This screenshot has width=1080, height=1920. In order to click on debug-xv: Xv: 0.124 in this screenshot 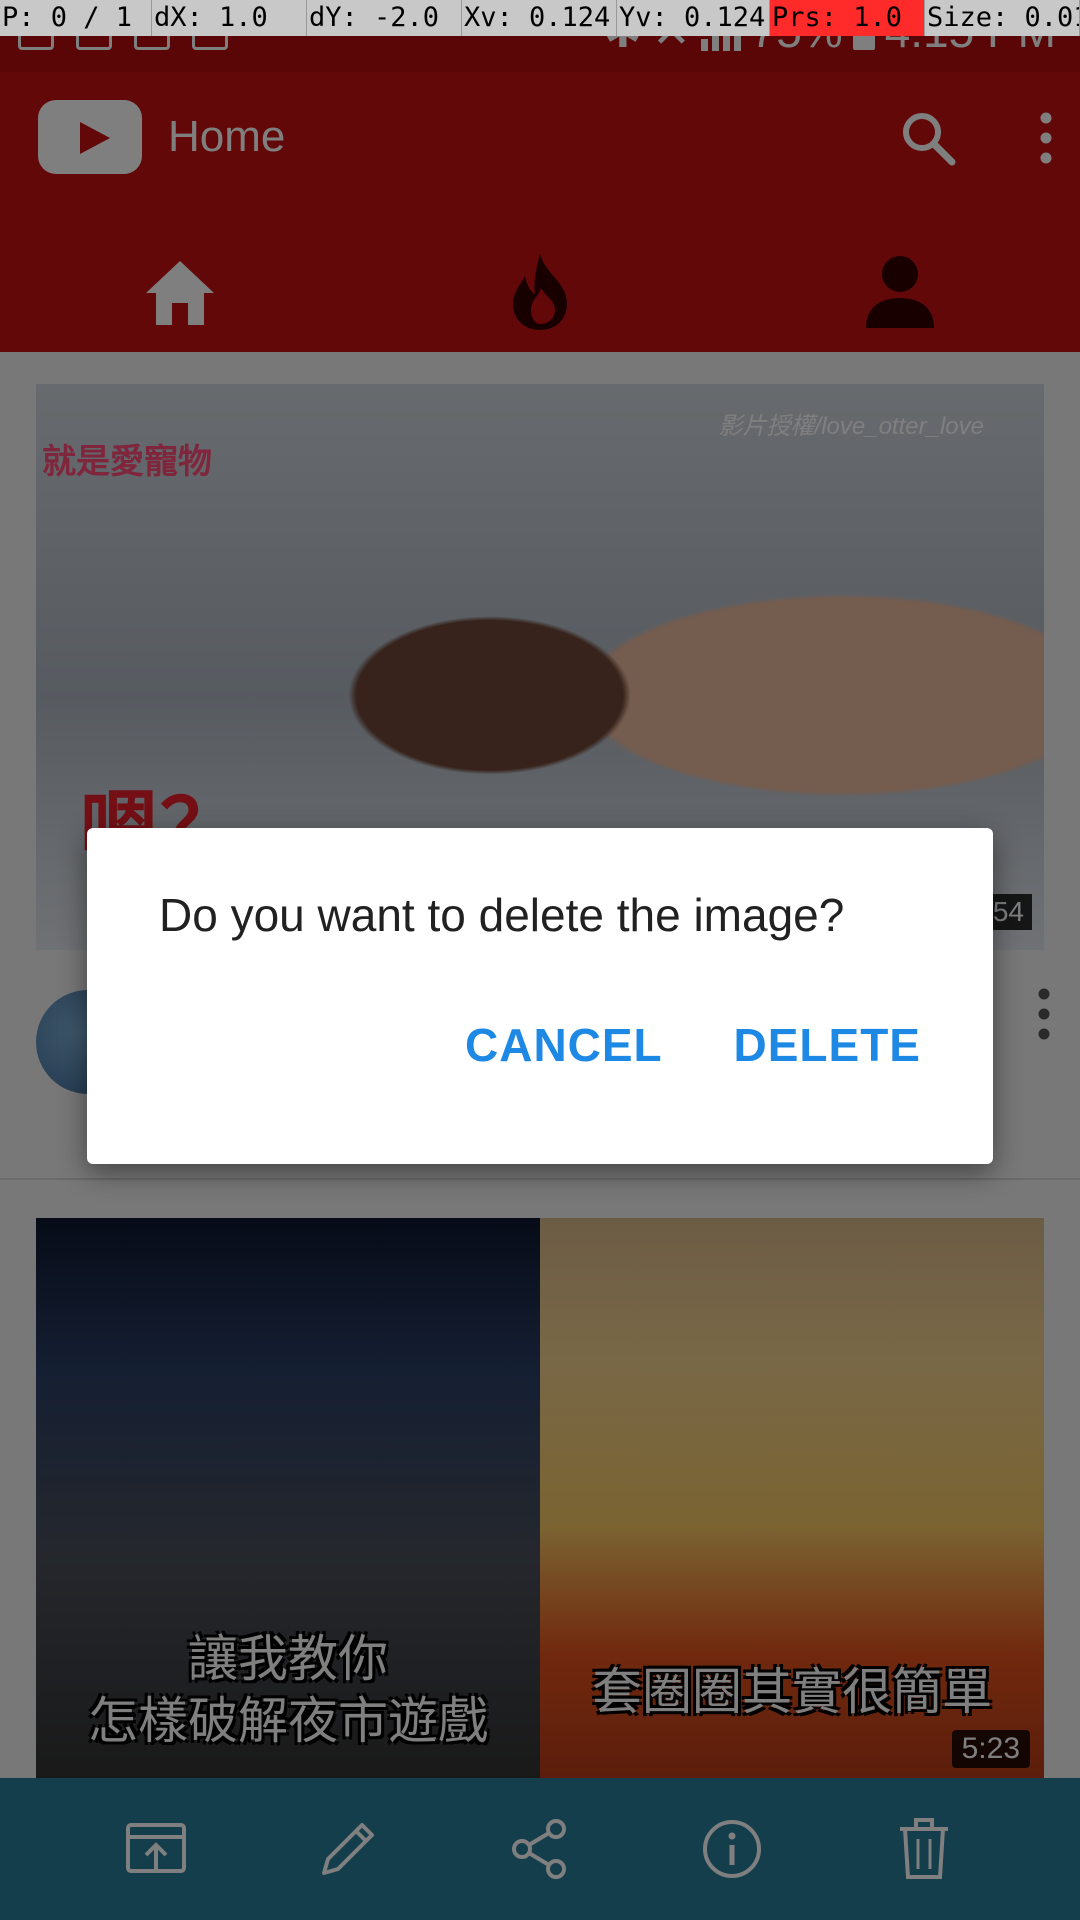, I will do `click(539, 18)`.